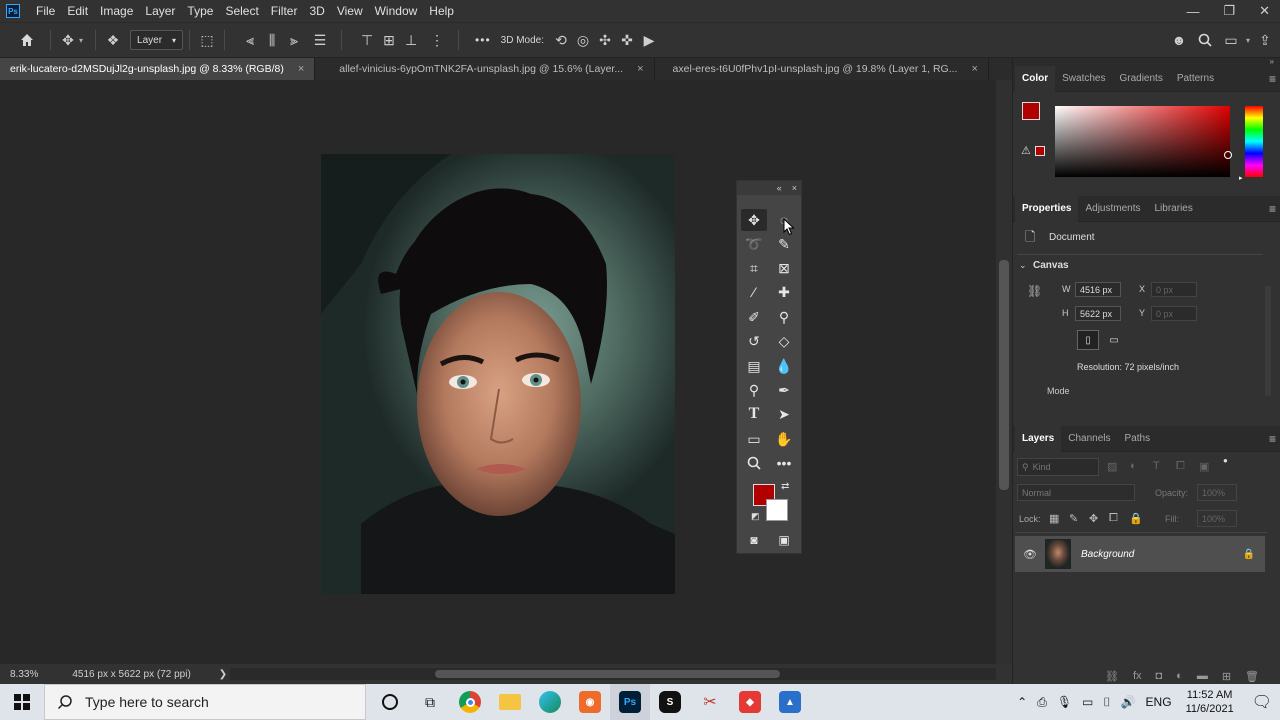 The image size is (1280, 720). I want to click on canvas-section-title: Canvas, so click(1051, 265).